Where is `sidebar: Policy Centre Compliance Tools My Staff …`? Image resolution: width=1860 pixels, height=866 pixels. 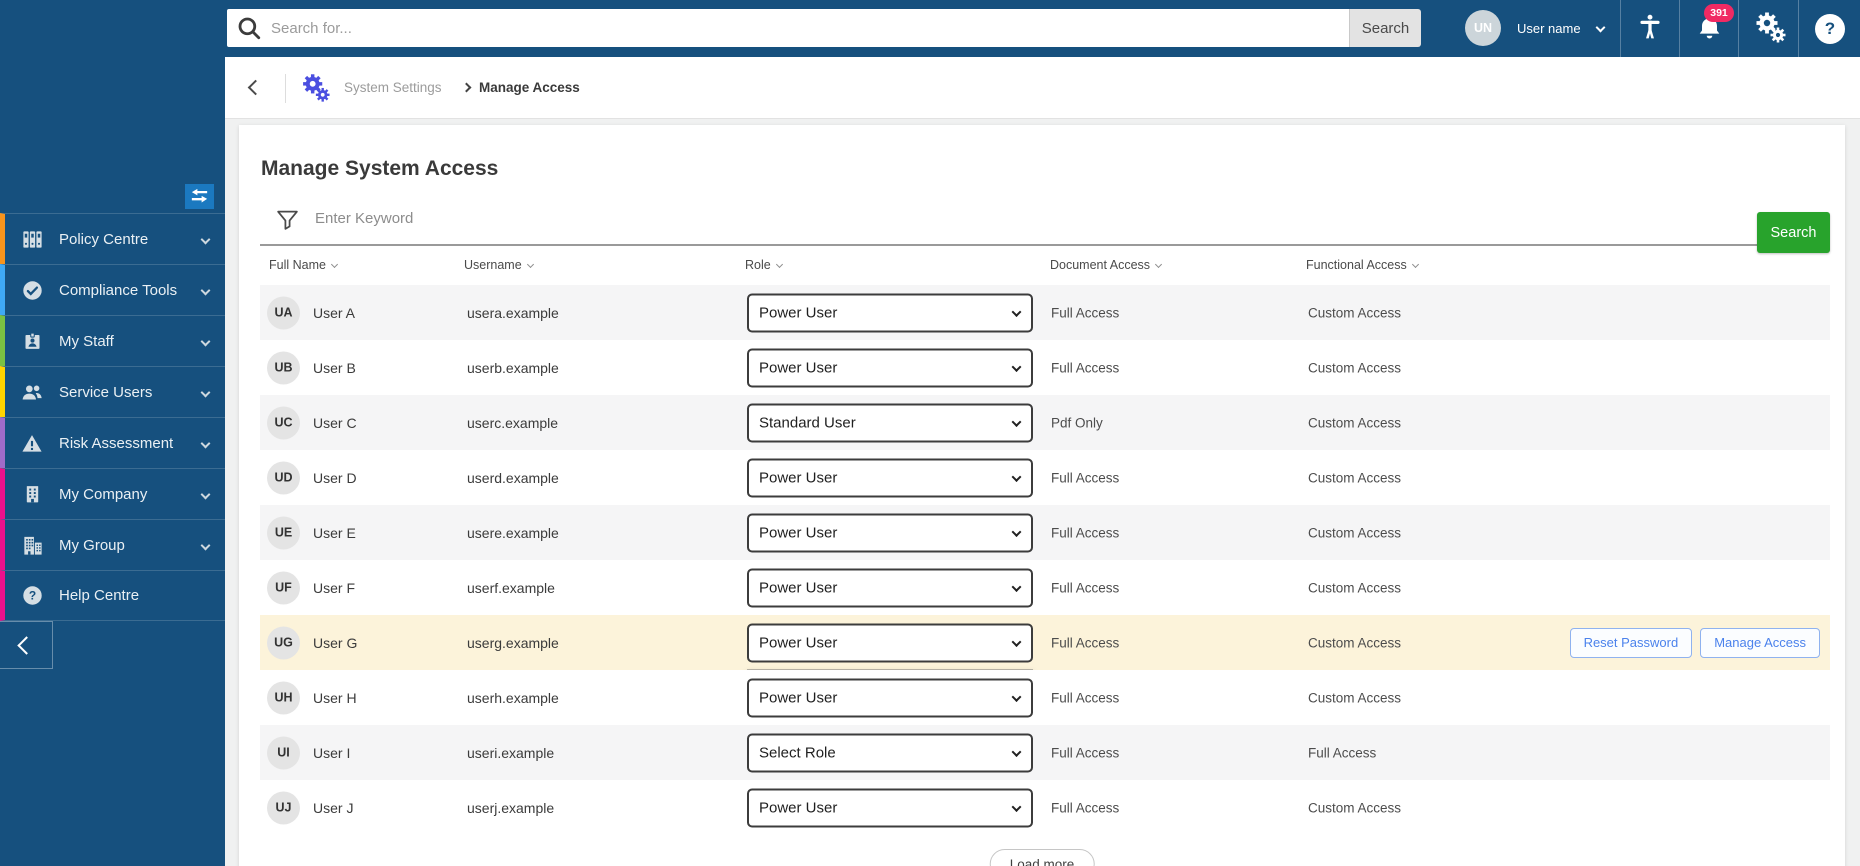
sidebar: Policy Centre Compliance Tools My Staff … is located at coordinates (112, 433).